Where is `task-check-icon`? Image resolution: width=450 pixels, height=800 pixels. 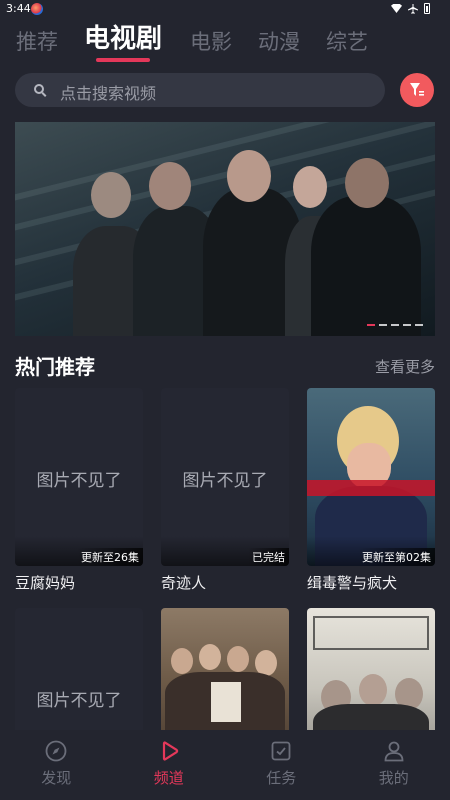 task-check-icon is located at coordinates (281, 751).